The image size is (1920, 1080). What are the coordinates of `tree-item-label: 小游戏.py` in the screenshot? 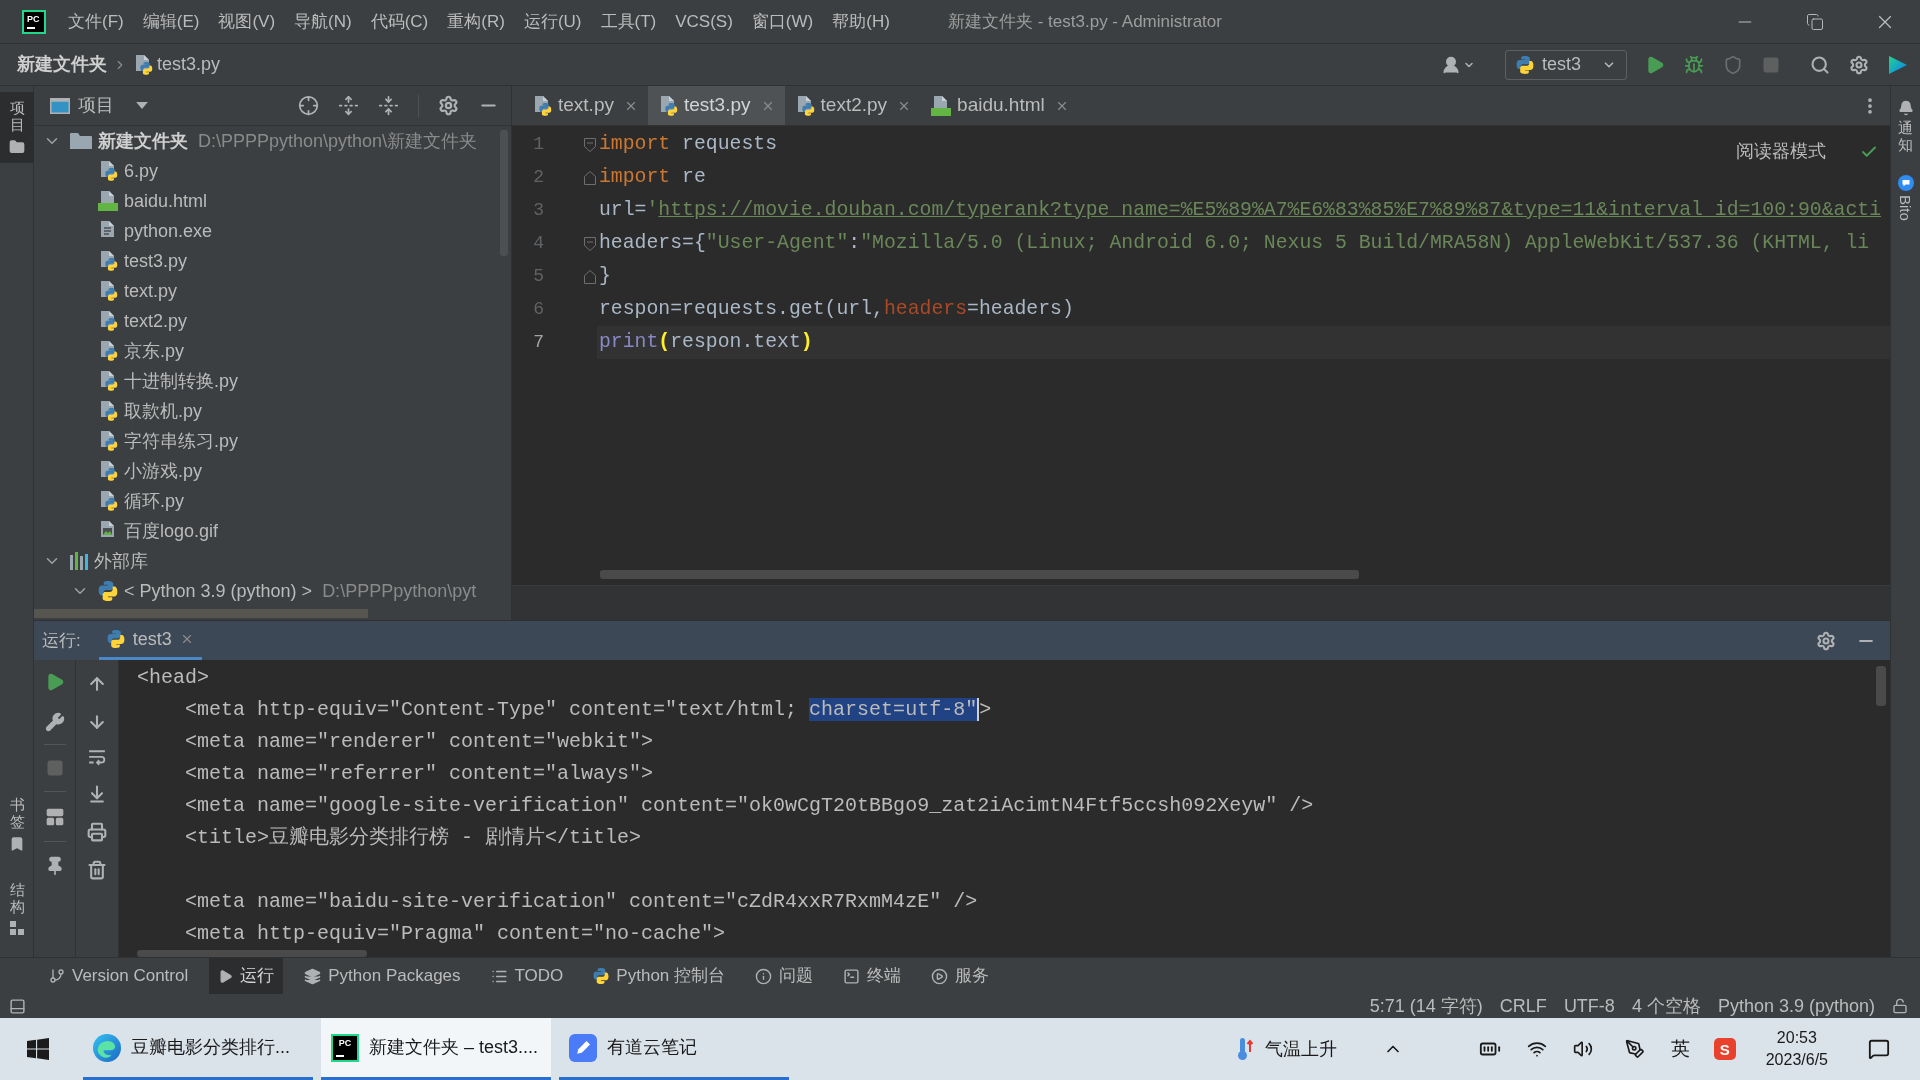 It's located at (163, 471).